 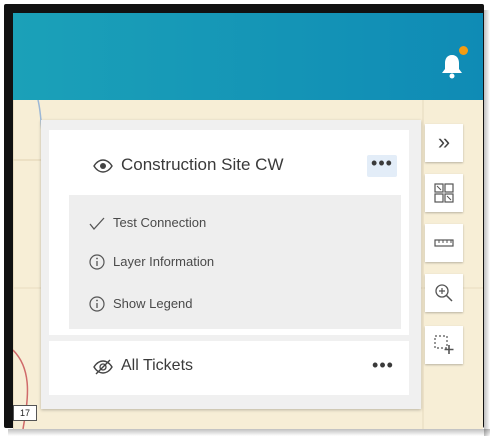 I want to click on frame-shadow-bottom, so click(x=249, y=432).